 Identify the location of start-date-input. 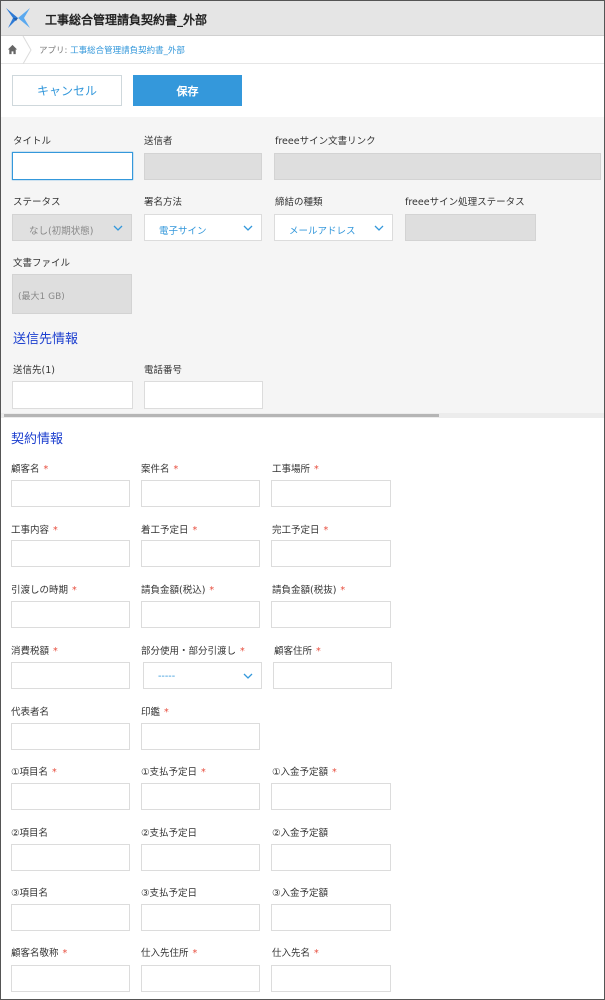
(200, 553).